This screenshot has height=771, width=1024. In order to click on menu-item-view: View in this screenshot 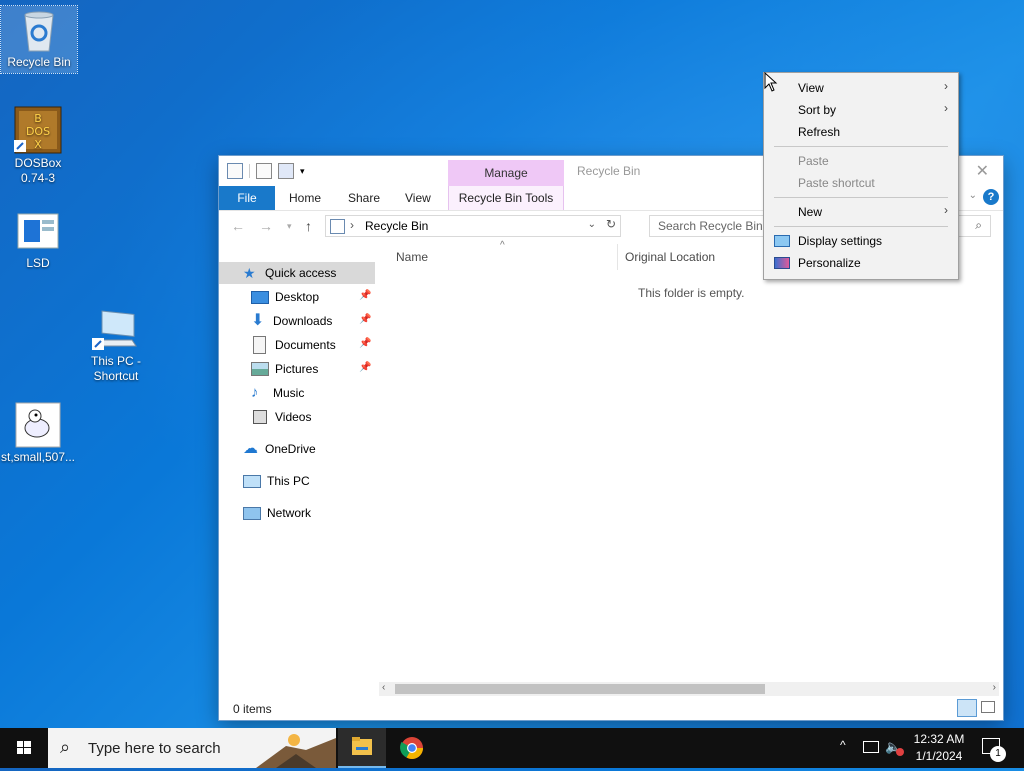, I will do `click(811, 88)`.